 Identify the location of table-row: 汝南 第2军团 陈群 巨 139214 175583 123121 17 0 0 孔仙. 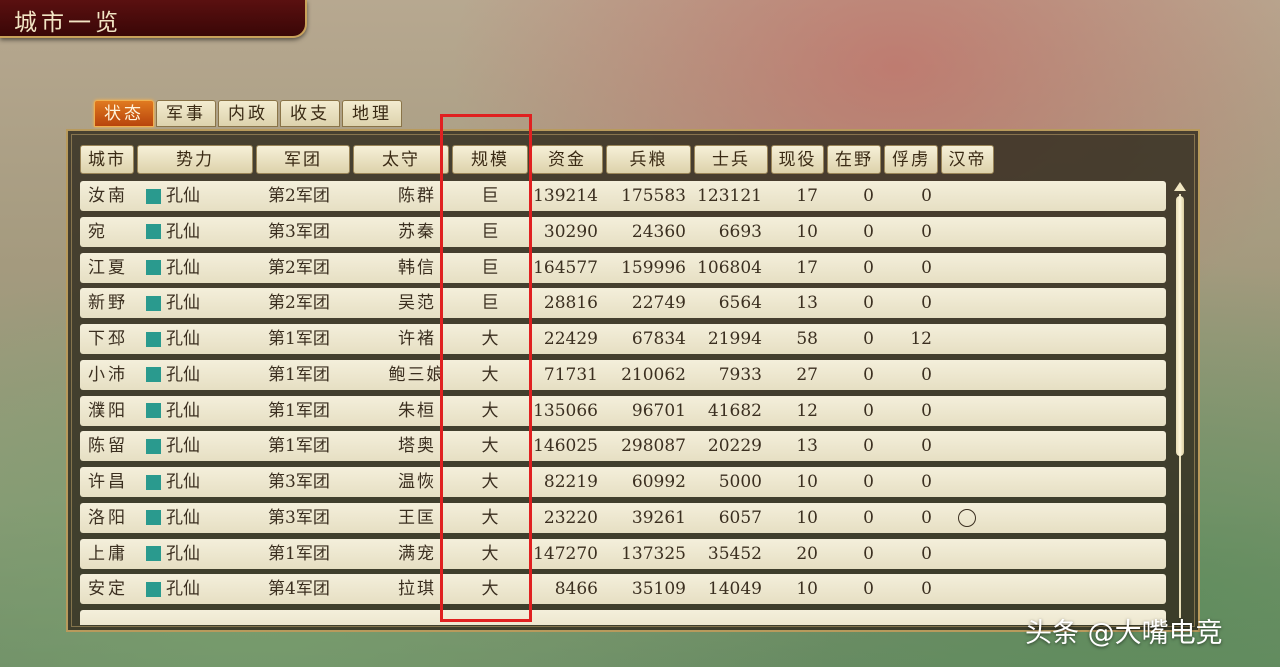
(623, 196).